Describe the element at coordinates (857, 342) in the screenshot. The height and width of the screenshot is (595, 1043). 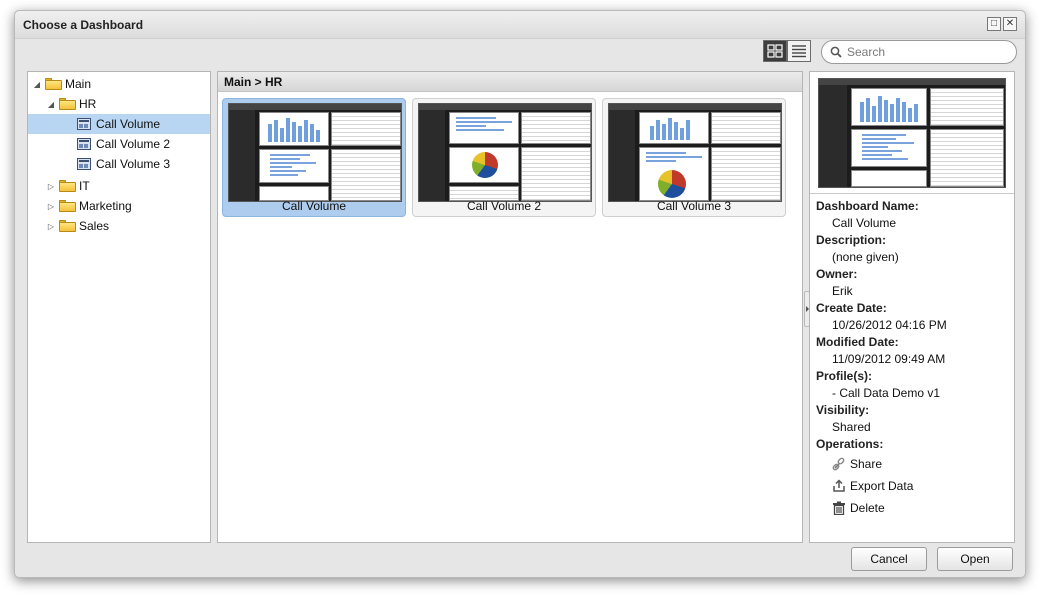
I see `modified-date-label: Modified Date:` at that location.